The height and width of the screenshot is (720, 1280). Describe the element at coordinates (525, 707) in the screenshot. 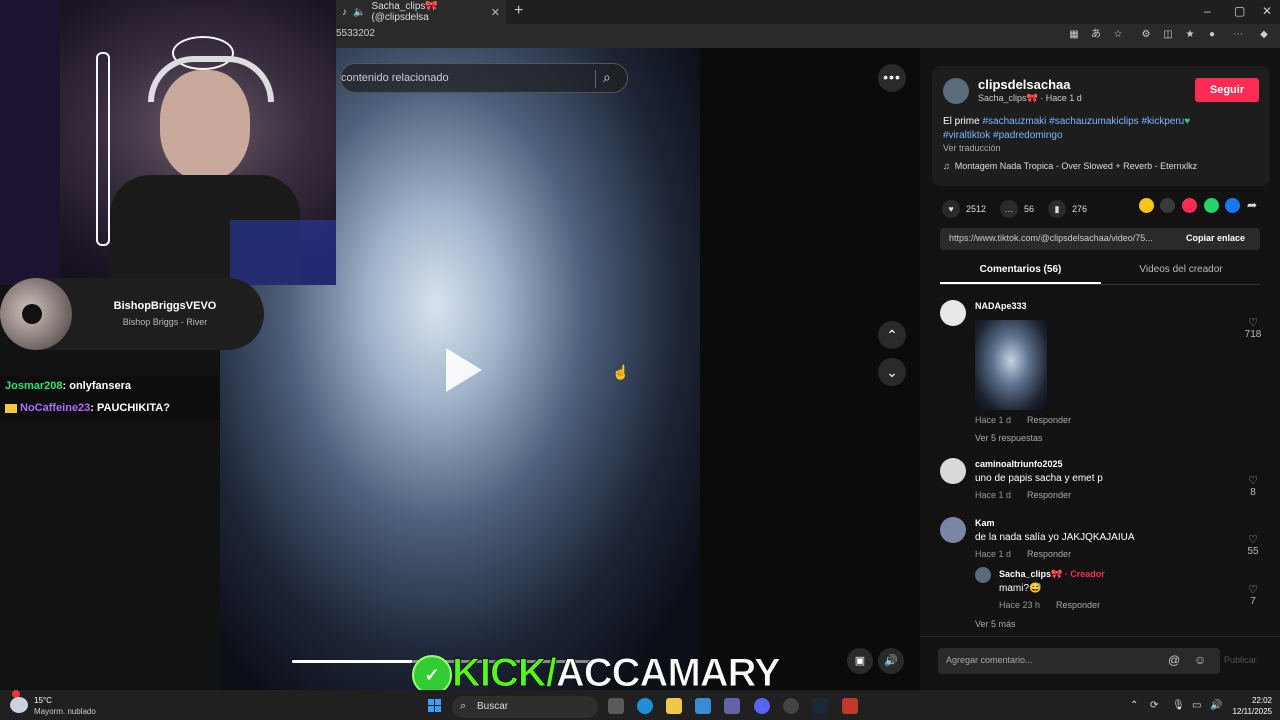

I see `taskbar-search` at that location.